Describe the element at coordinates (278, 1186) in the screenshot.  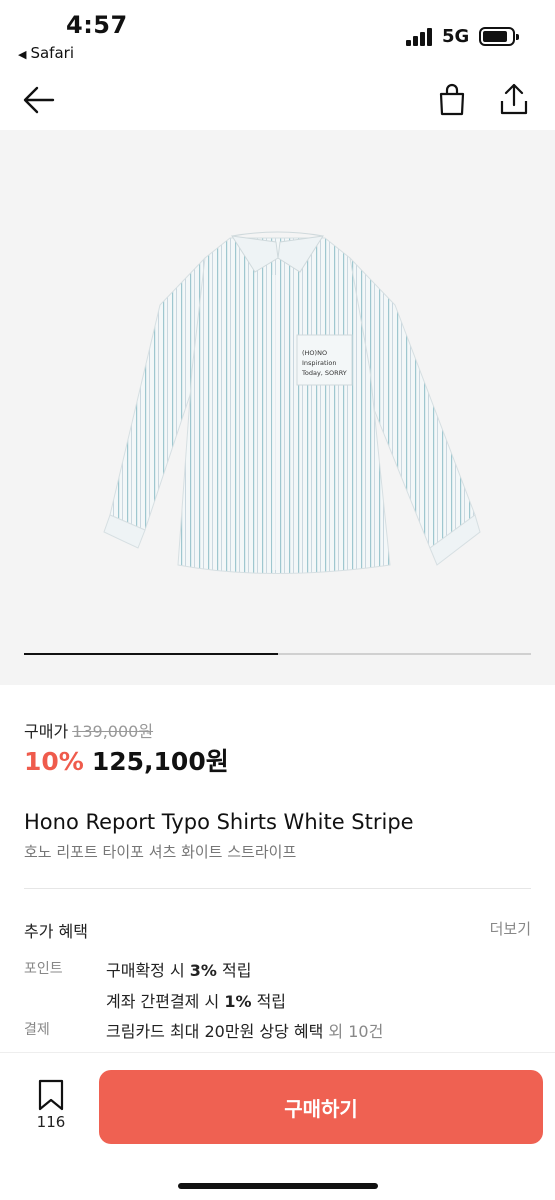
I see `home-indicator` at that location.